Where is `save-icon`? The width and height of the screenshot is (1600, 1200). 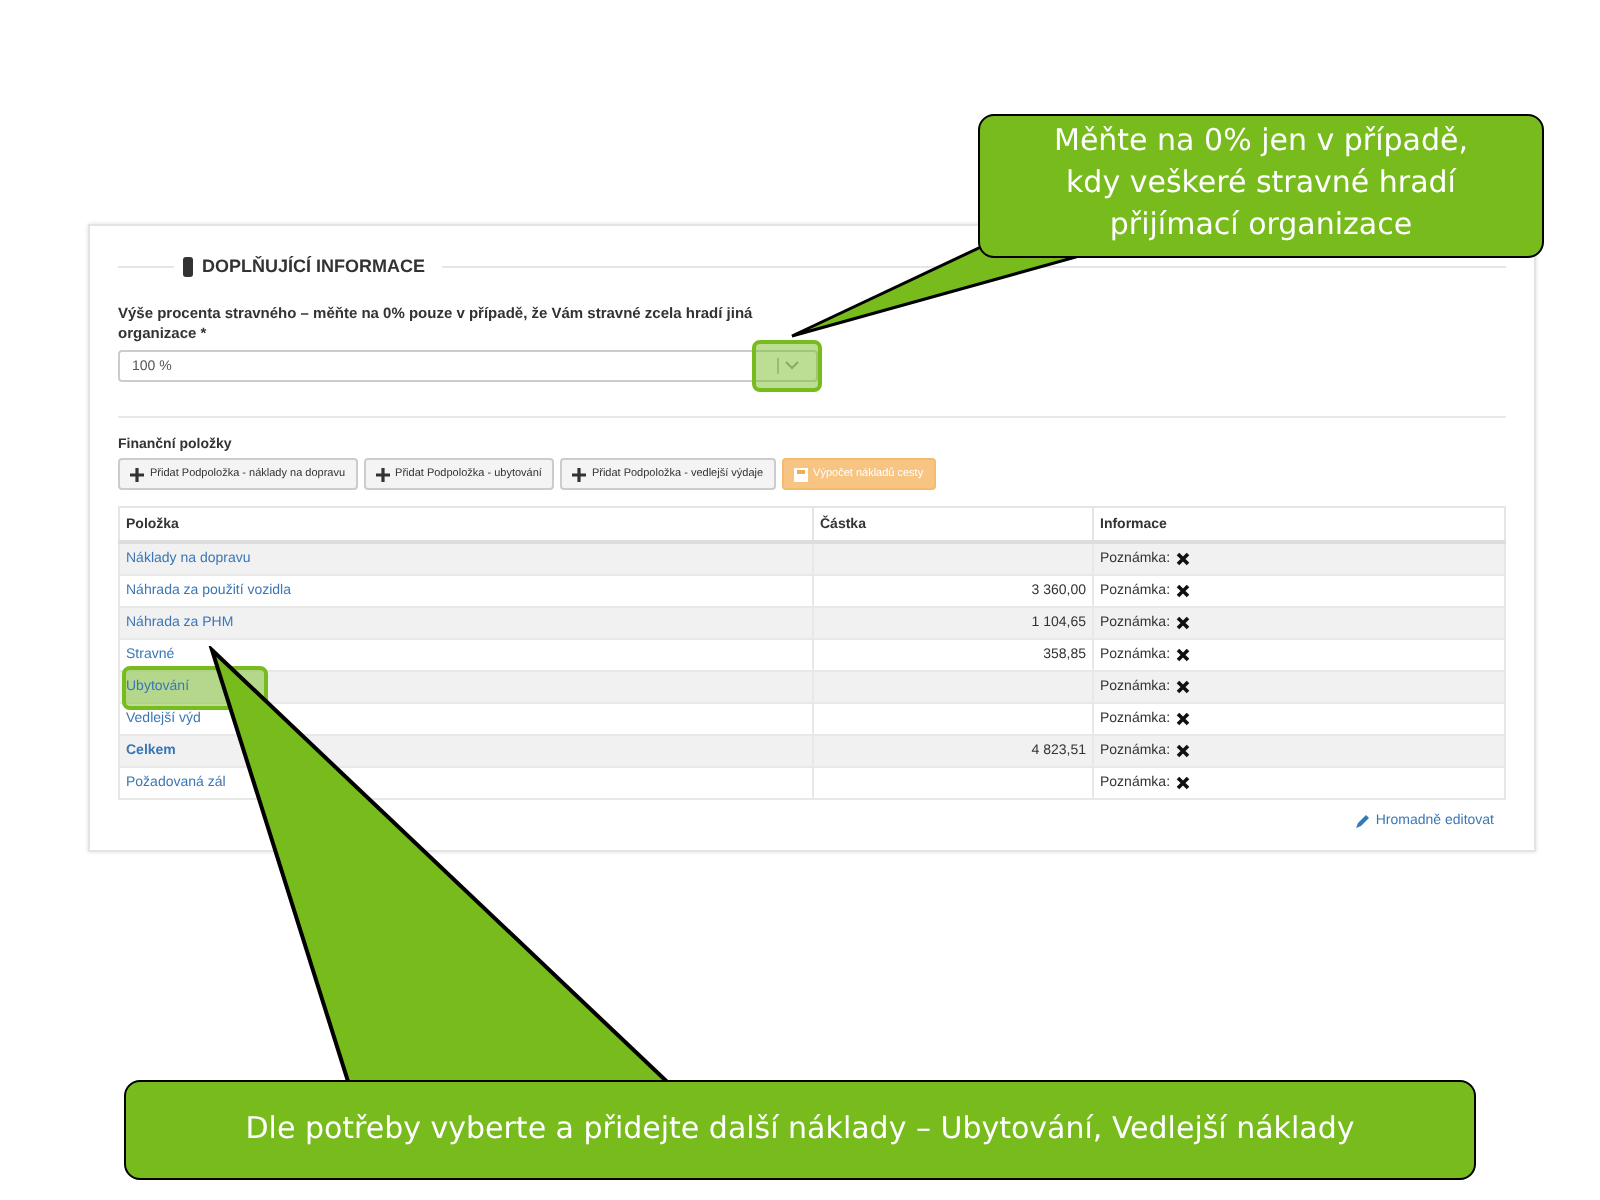 save-icon is located at coordinates (800, 474).